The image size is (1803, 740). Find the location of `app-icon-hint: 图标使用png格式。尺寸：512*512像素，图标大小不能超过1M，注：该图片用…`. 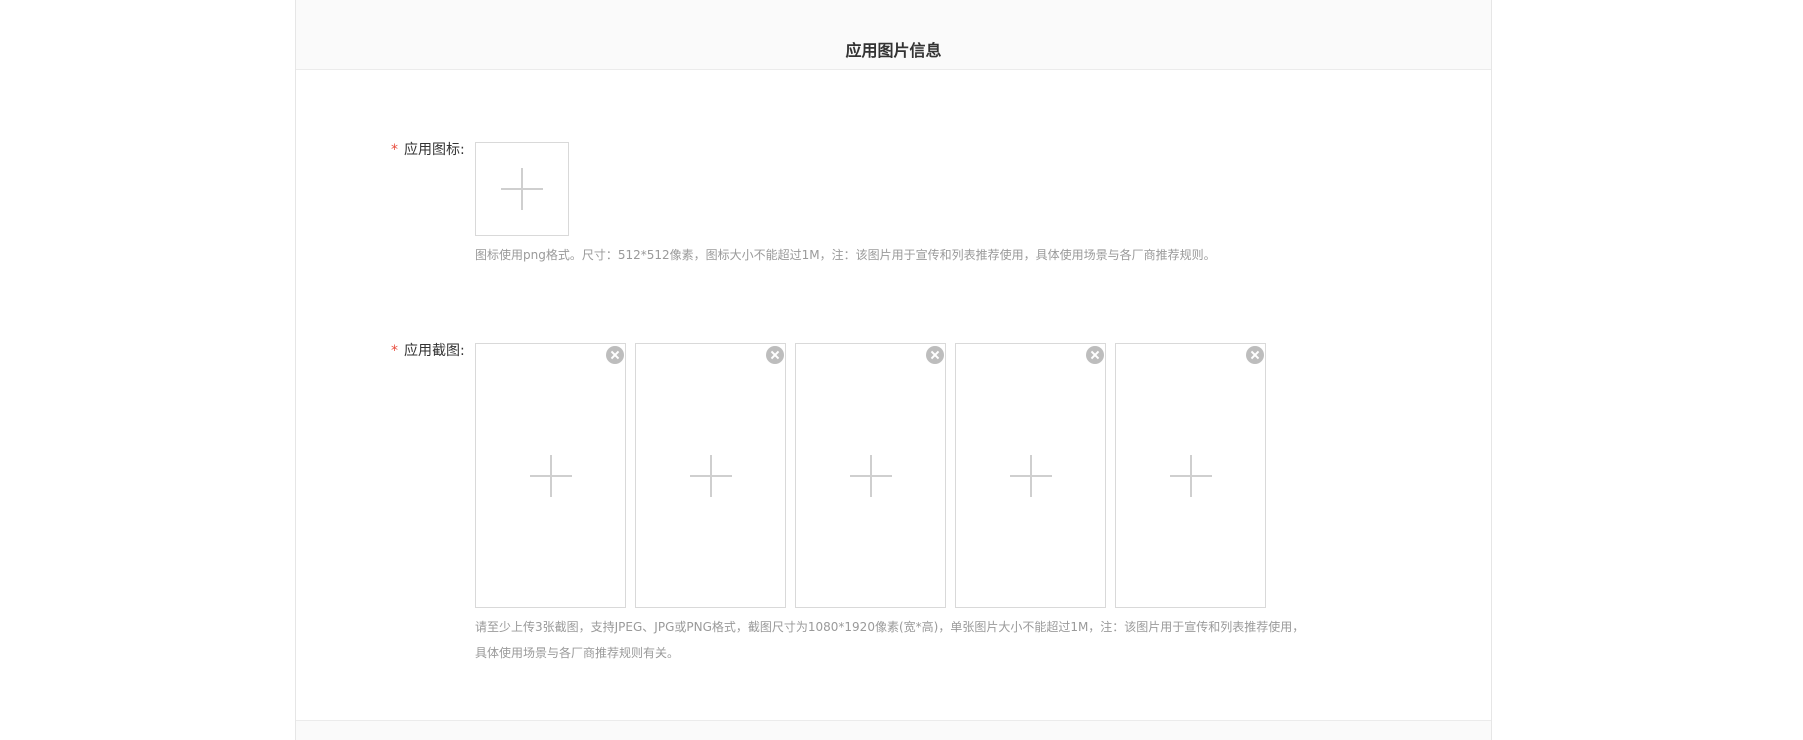

app-icon-hint: 图标使用png格式。尺寸：512*512像素，图标大小不能超过1M，注：该图片用… is located at coordinates (845, 255).